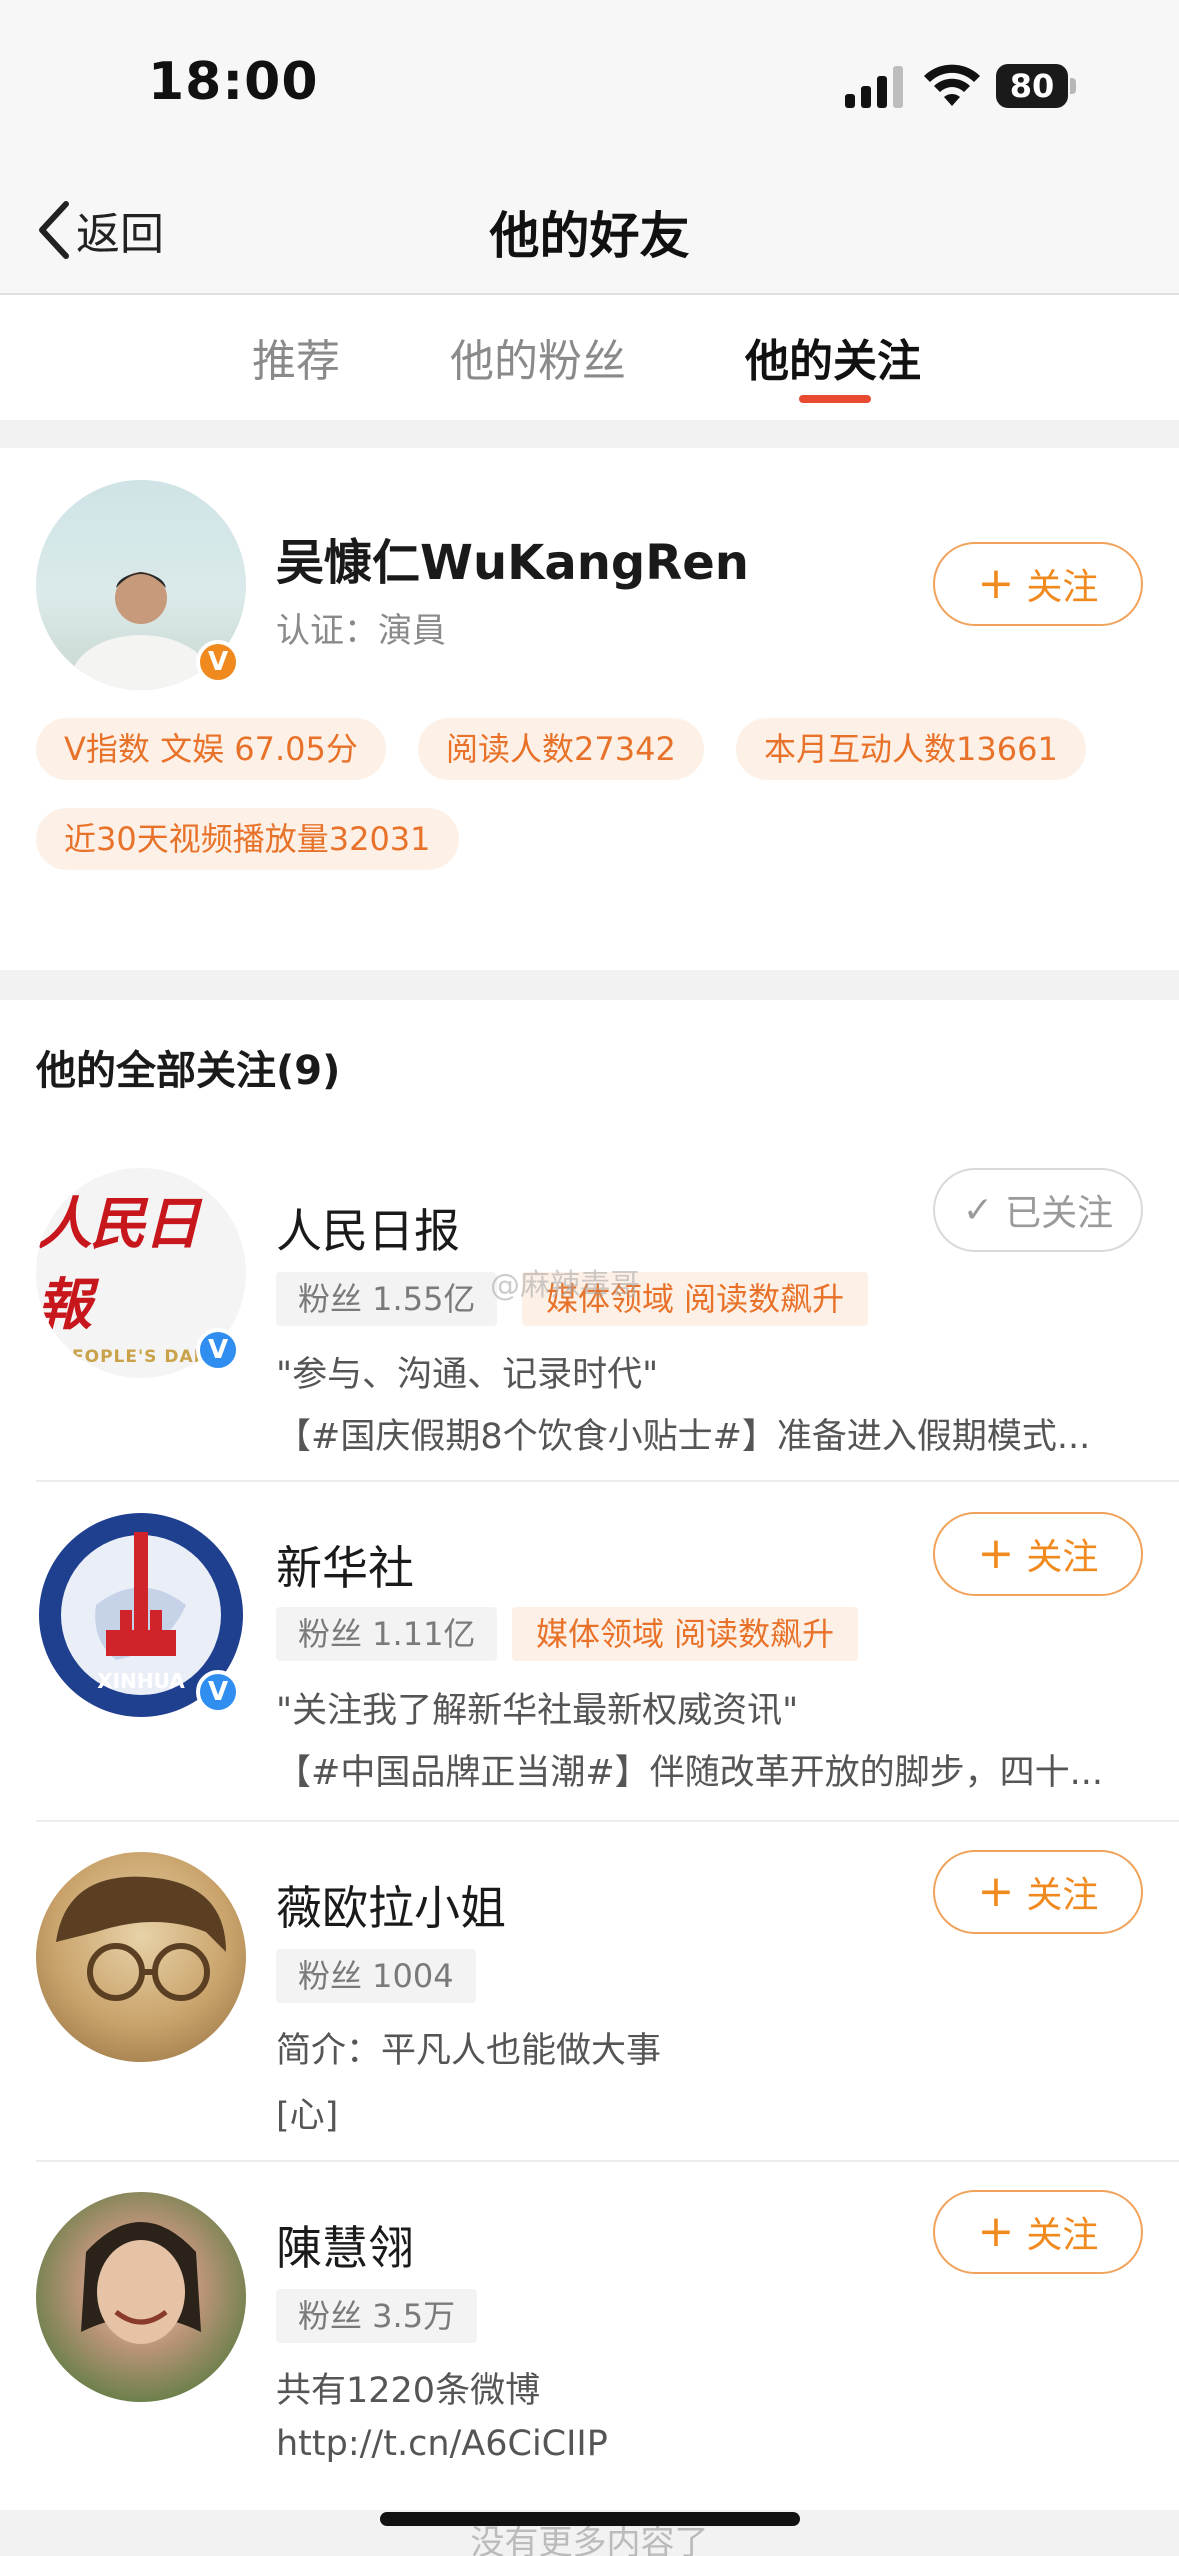  Describe the element at coordinates (141, 1938) in the screenshot. I see `cartoon-face-icon` at that location.